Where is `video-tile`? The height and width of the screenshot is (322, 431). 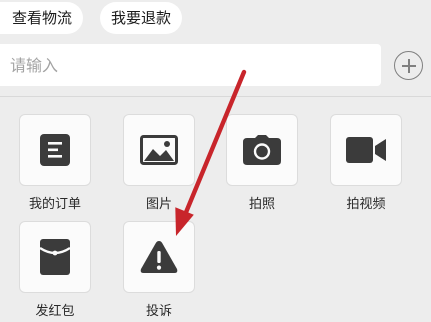 video-tile is located at coordinates (366, 150).